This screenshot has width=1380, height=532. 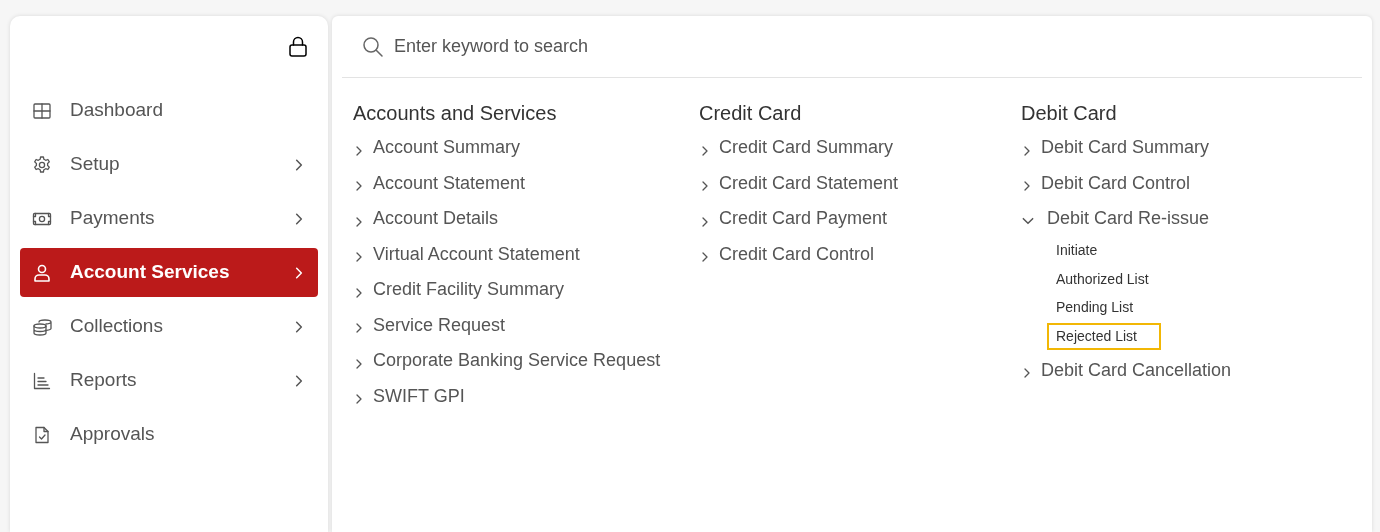 I want to click on menu-link: Credit Facility Summary, so click(x=526, y=290).